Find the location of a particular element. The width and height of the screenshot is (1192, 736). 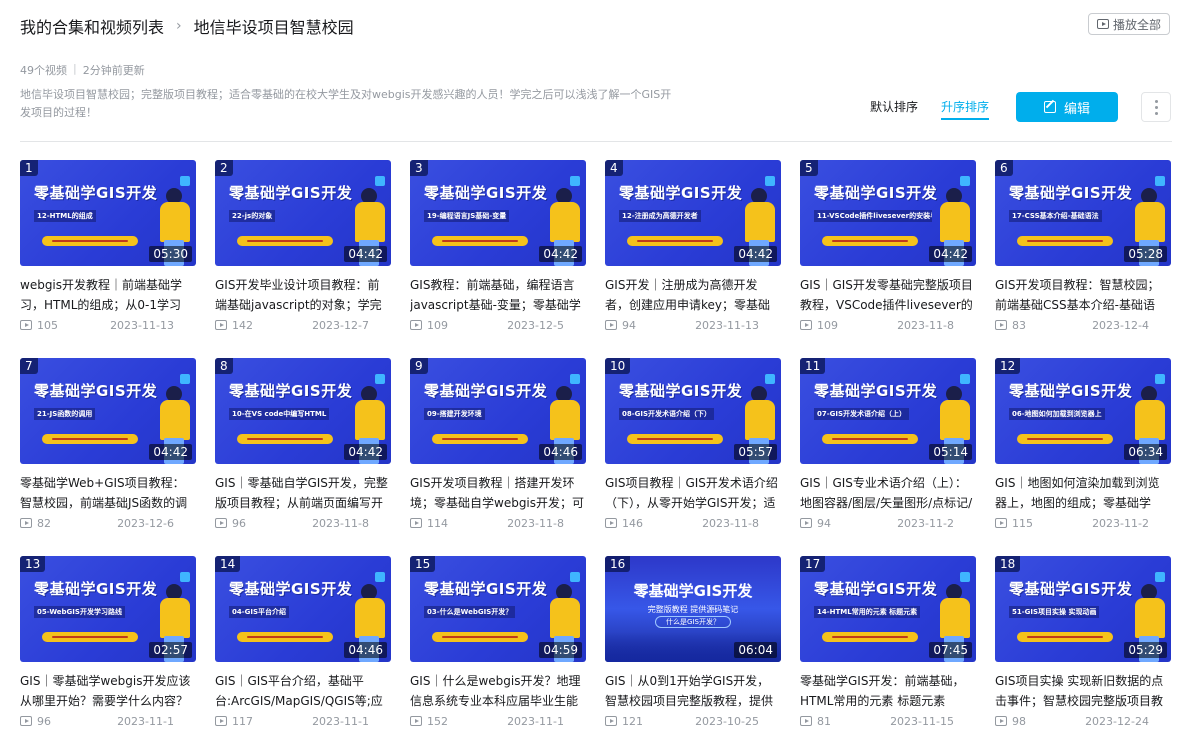

play-count: 142 is located at coordinates (242, 325).